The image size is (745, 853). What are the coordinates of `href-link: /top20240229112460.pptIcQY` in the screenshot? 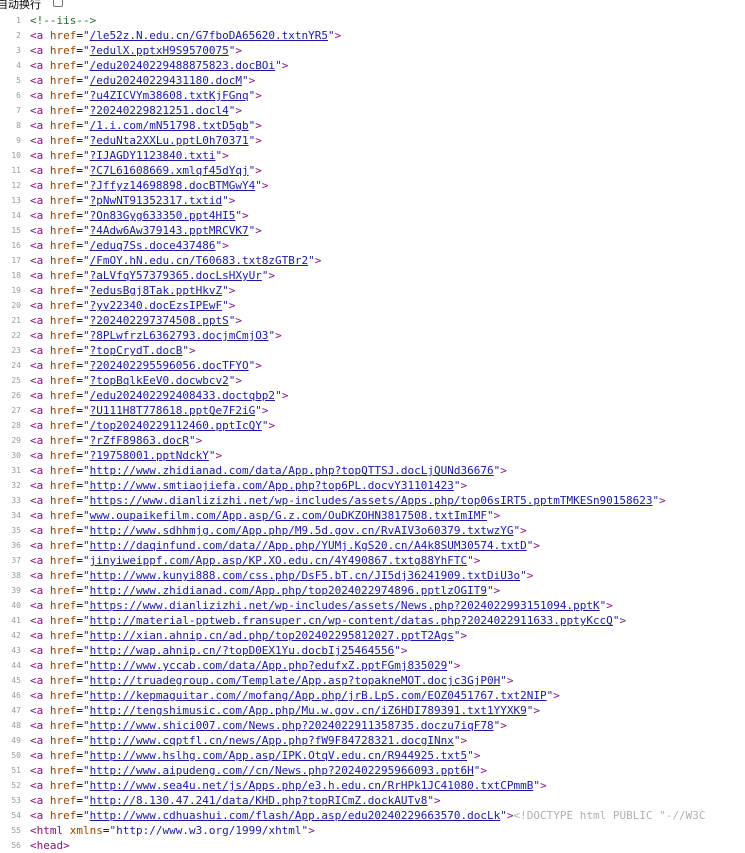 It's located at (176, 425).